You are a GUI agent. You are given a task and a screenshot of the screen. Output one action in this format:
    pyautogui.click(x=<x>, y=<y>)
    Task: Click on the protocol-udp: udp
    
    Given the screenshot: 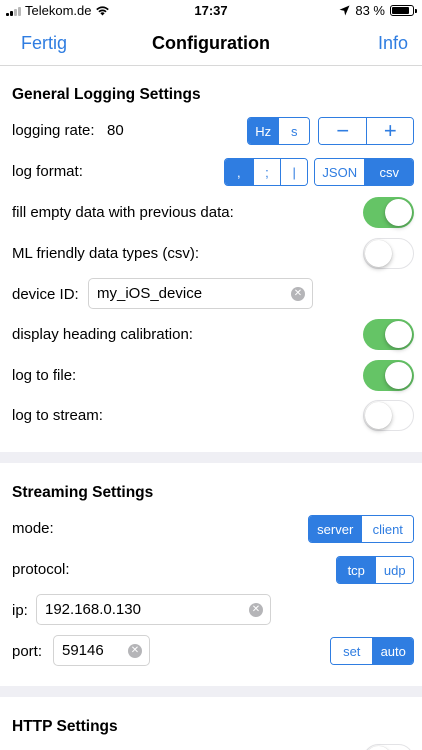 What is the action you would take?
    pyautogui.click(x=394, y=570)
    